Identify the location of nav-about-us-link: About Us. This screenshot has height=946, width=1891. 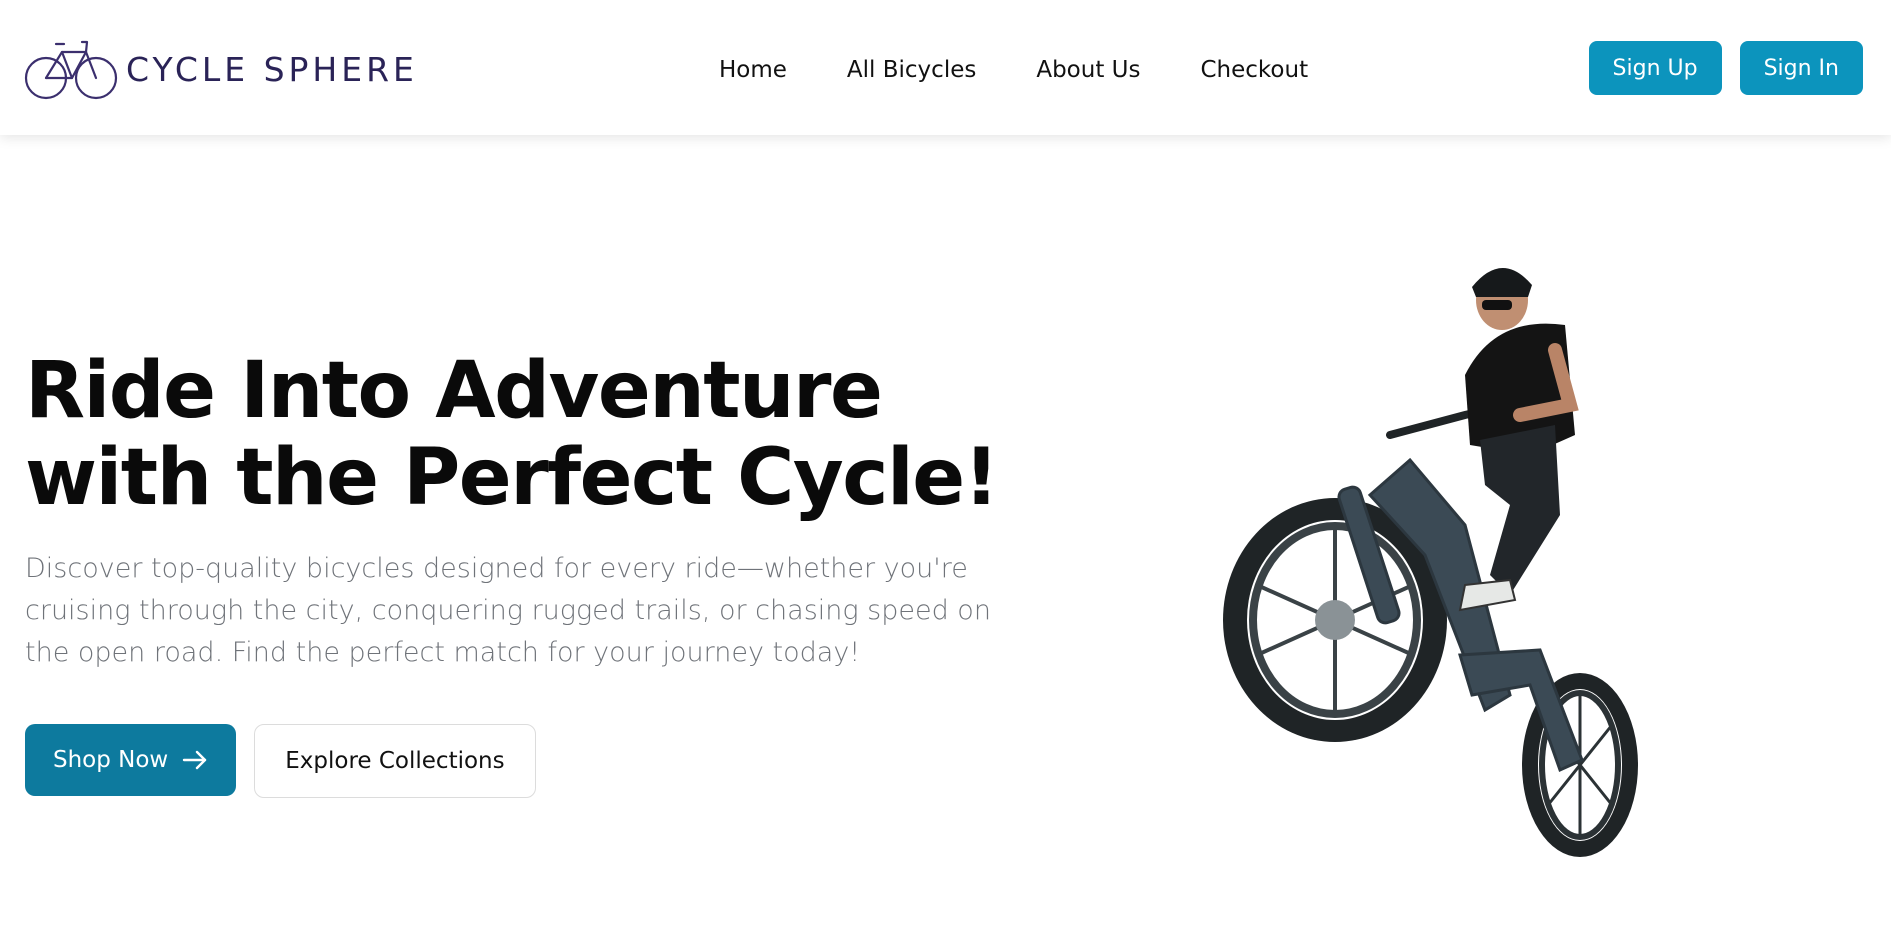
(1088, 70).